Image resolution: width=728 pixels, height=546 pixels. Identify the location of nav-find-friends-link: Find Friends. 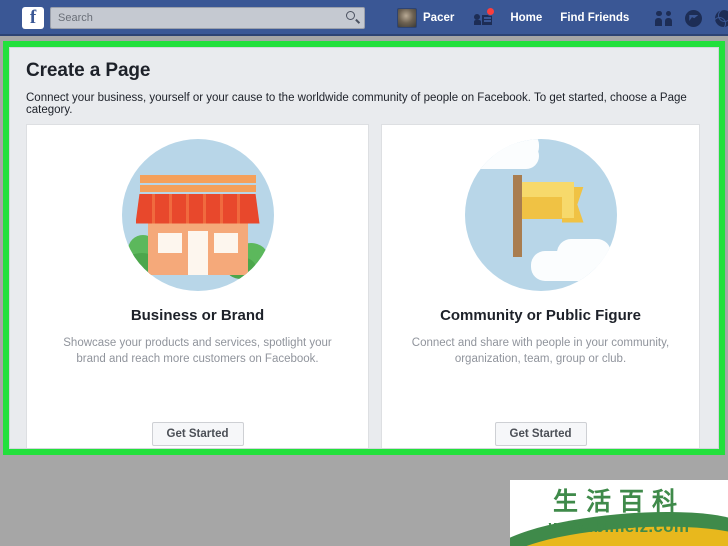
(594, 18).